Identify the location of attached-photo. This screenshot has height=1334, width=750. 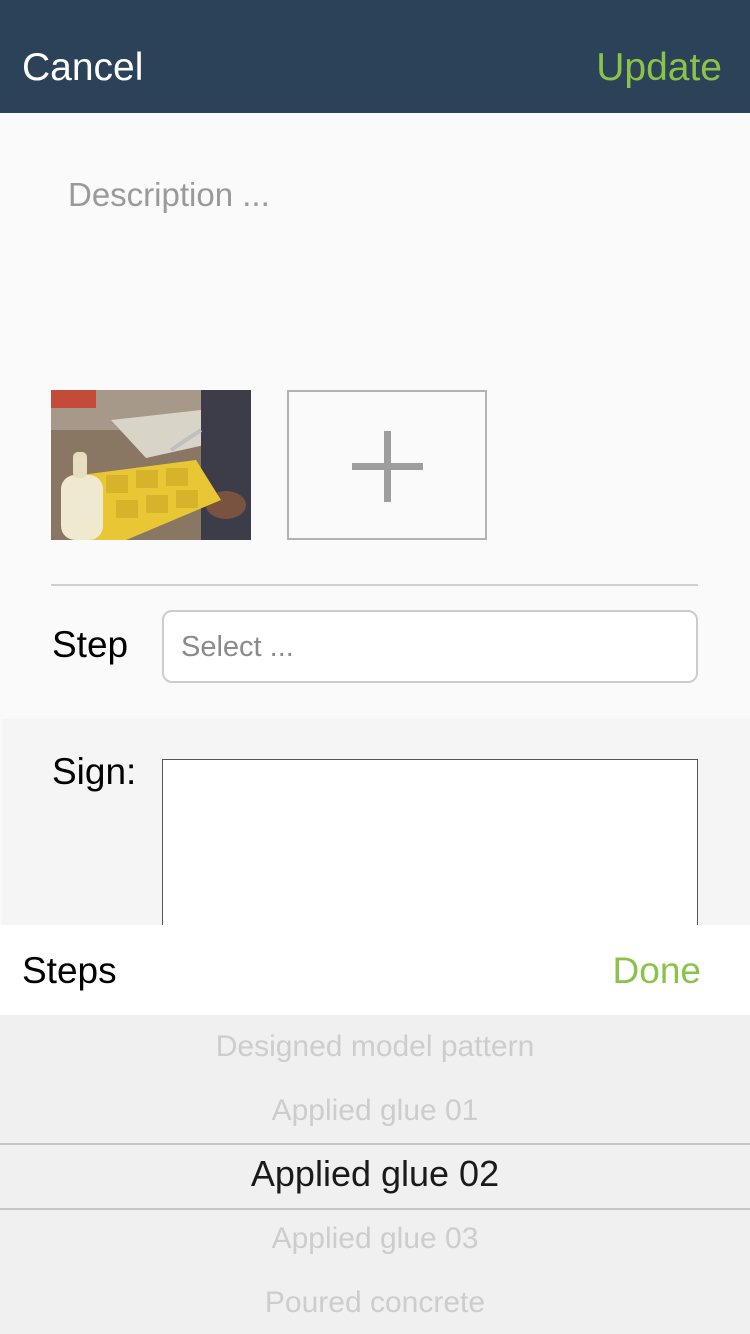
(151, 465).